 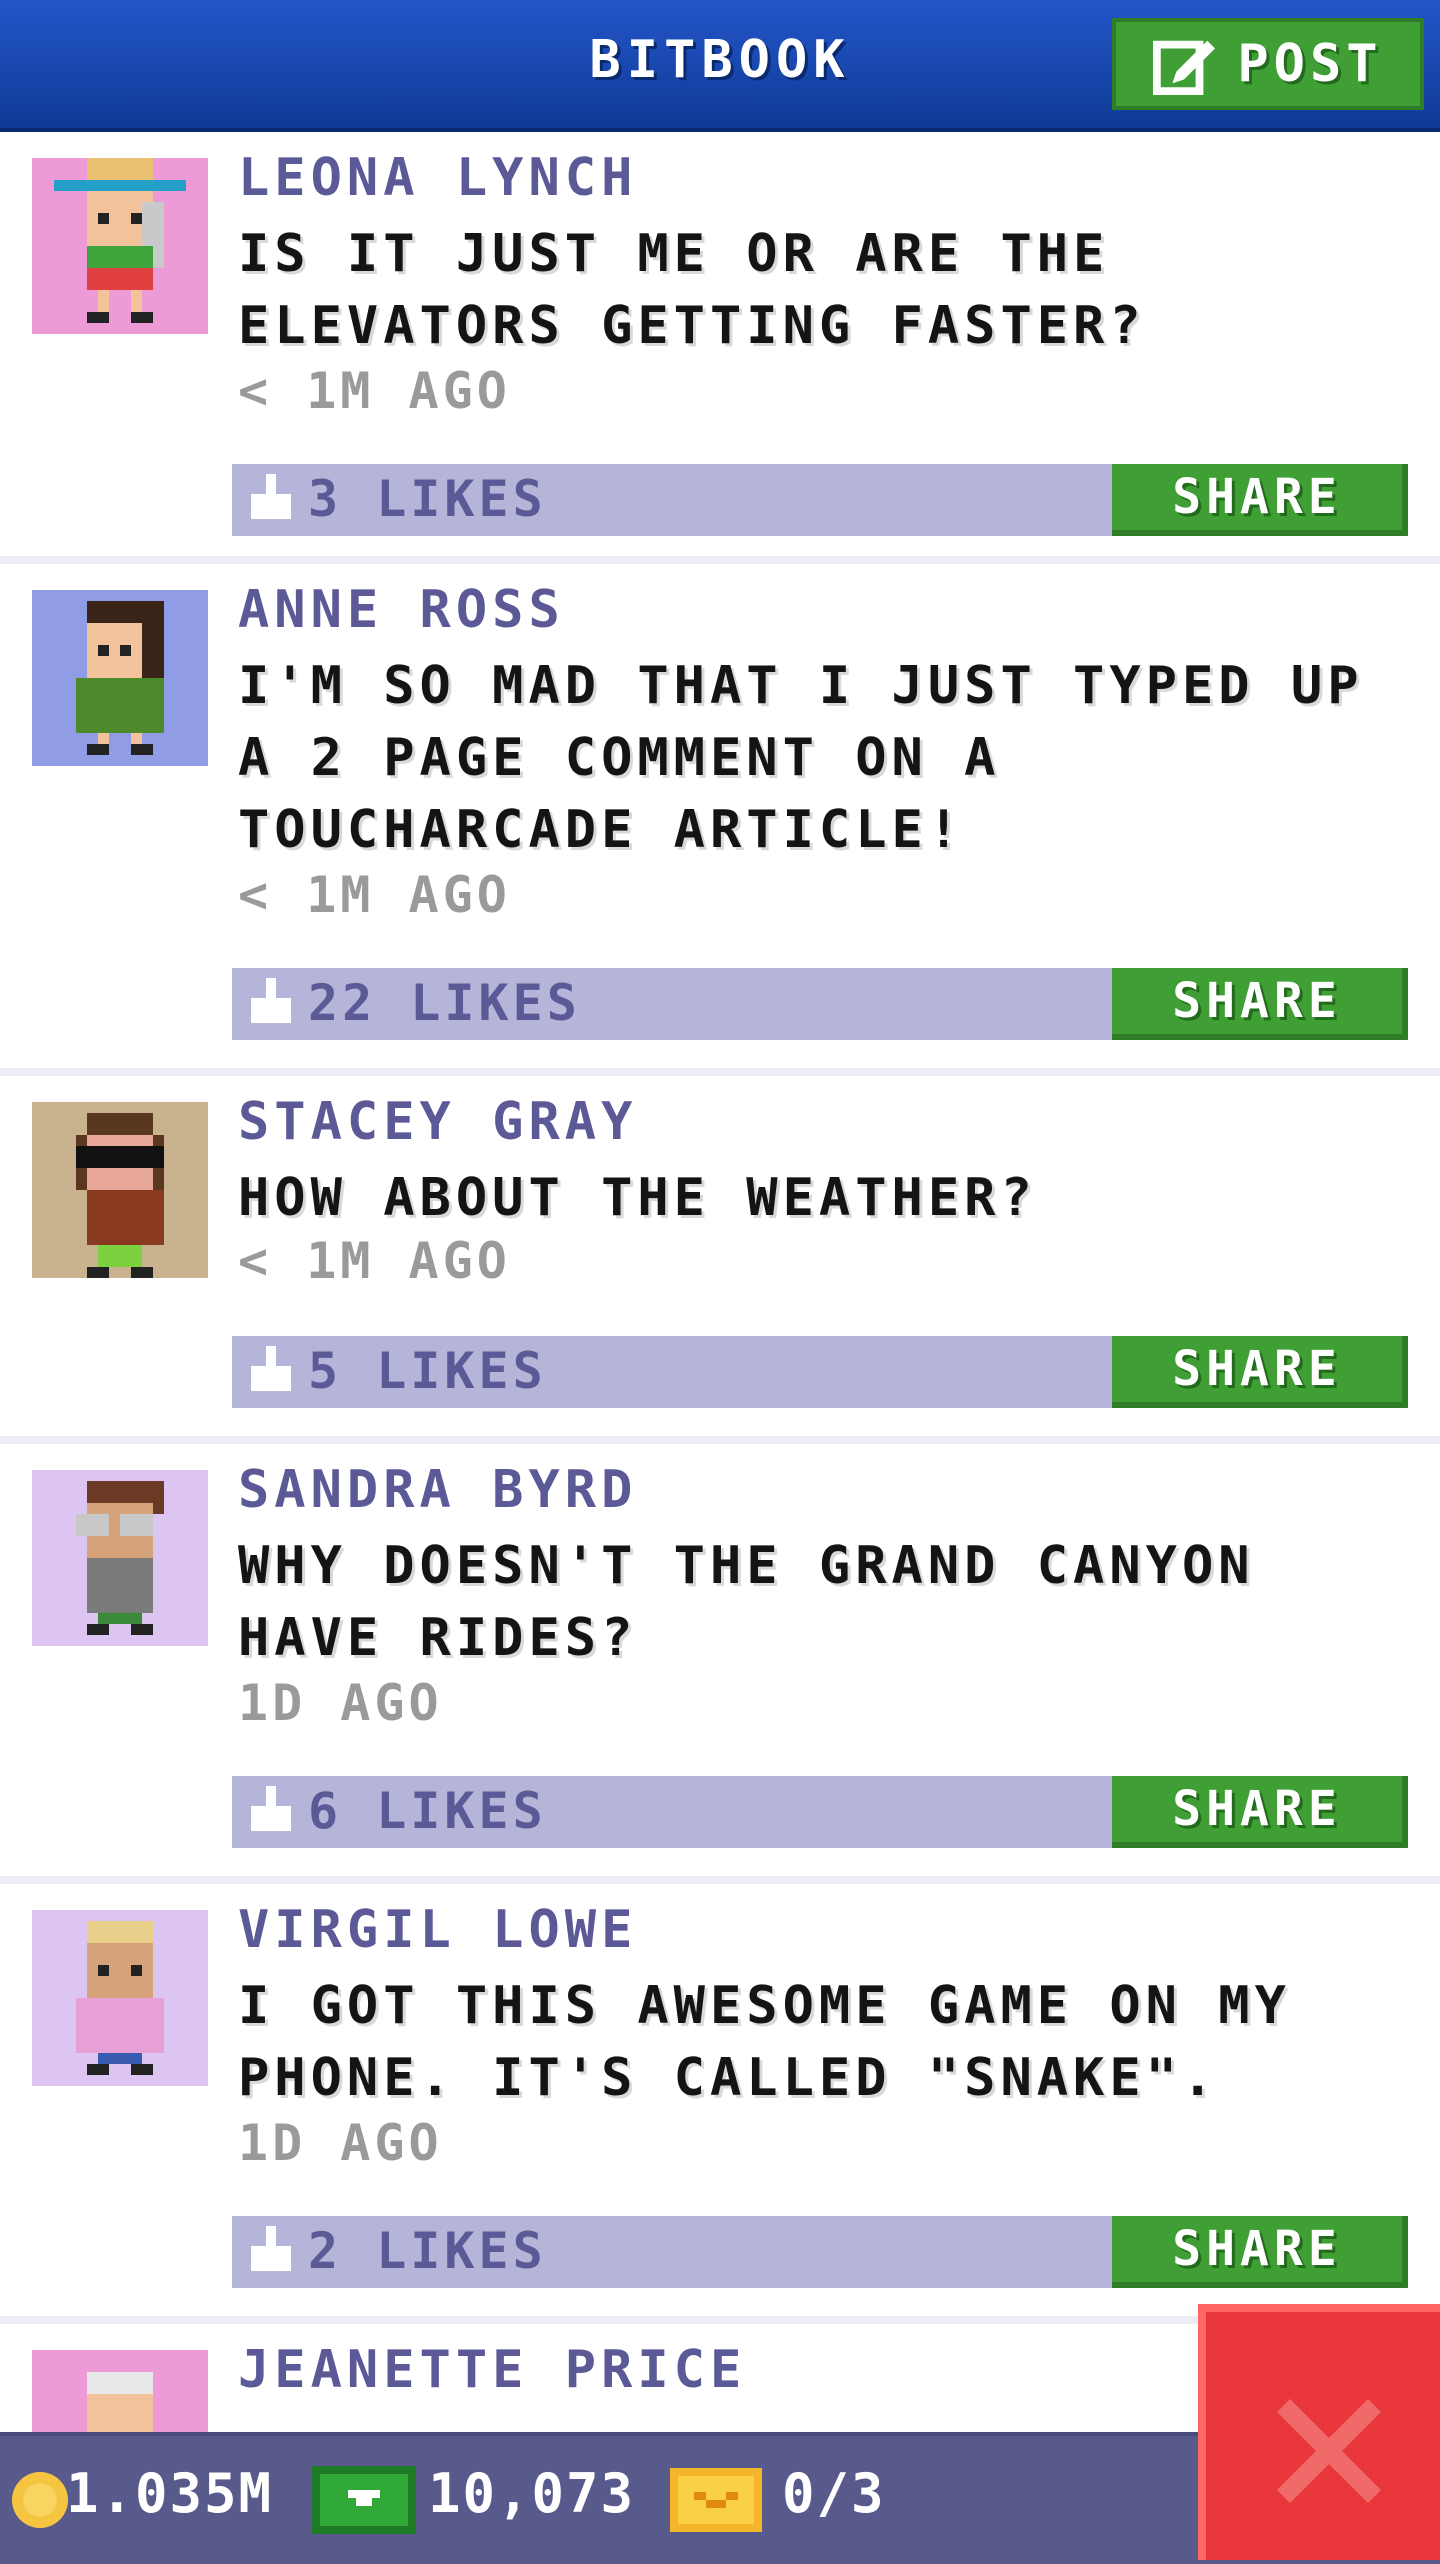 What do you see at coordinates (820, 500) in the screenshot?
I see `likes-bar: 3 LIKES SHARE` at bounding box center [820, 500].